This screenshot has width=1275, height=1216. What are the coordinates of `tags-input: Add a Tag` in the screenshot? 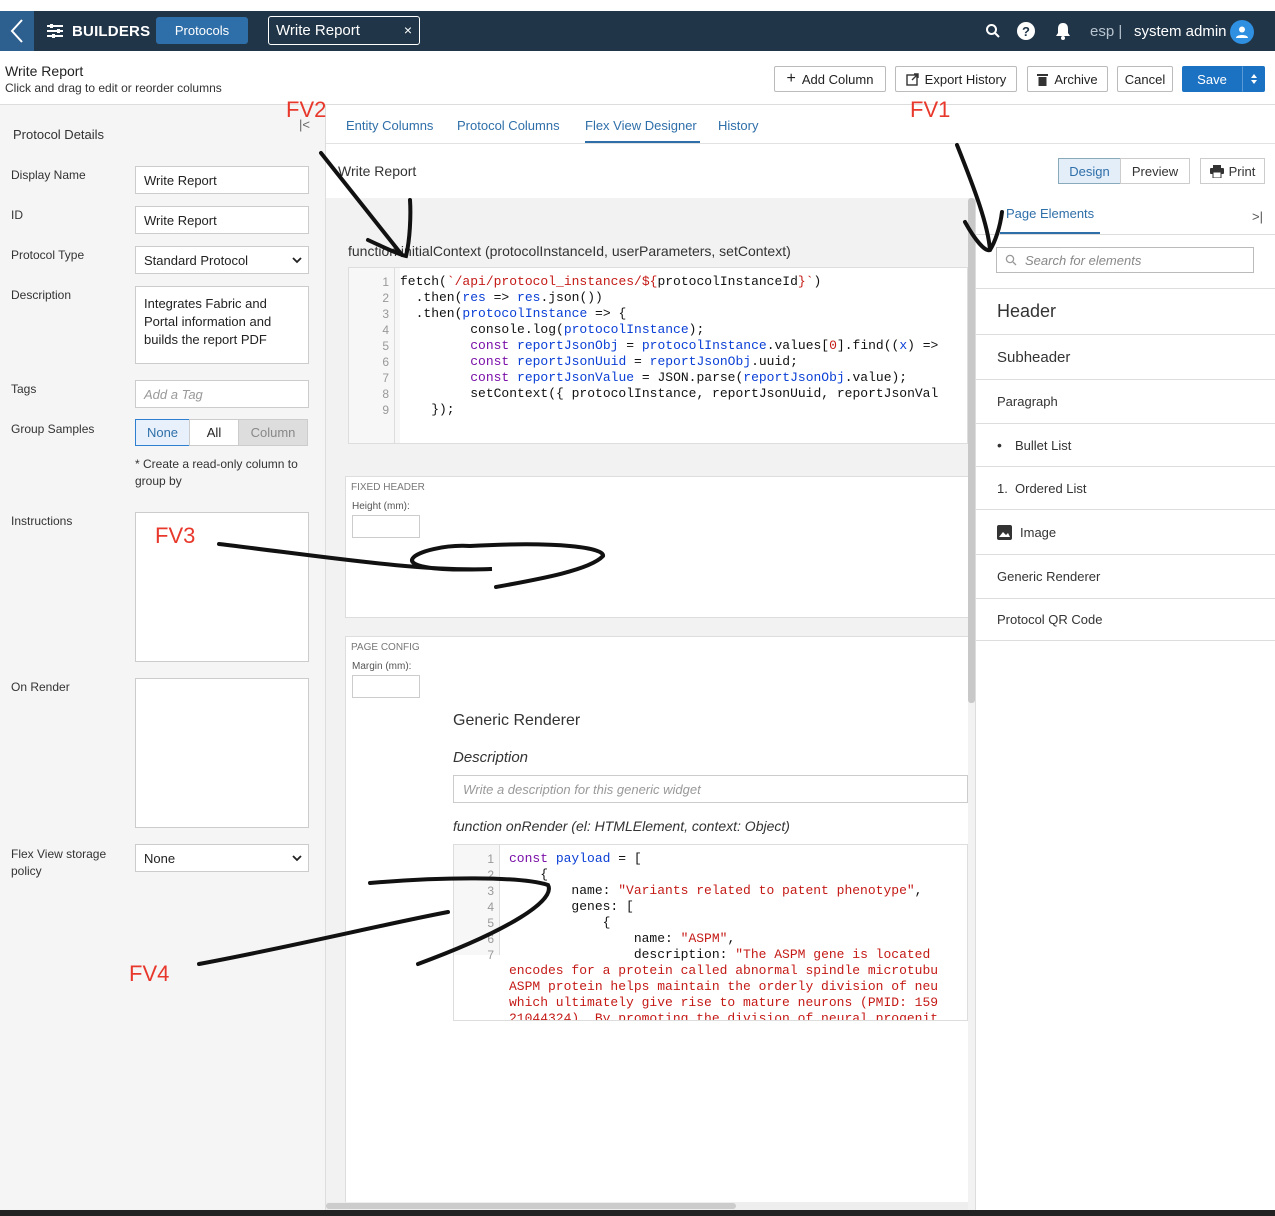 It's located at (222, 394).